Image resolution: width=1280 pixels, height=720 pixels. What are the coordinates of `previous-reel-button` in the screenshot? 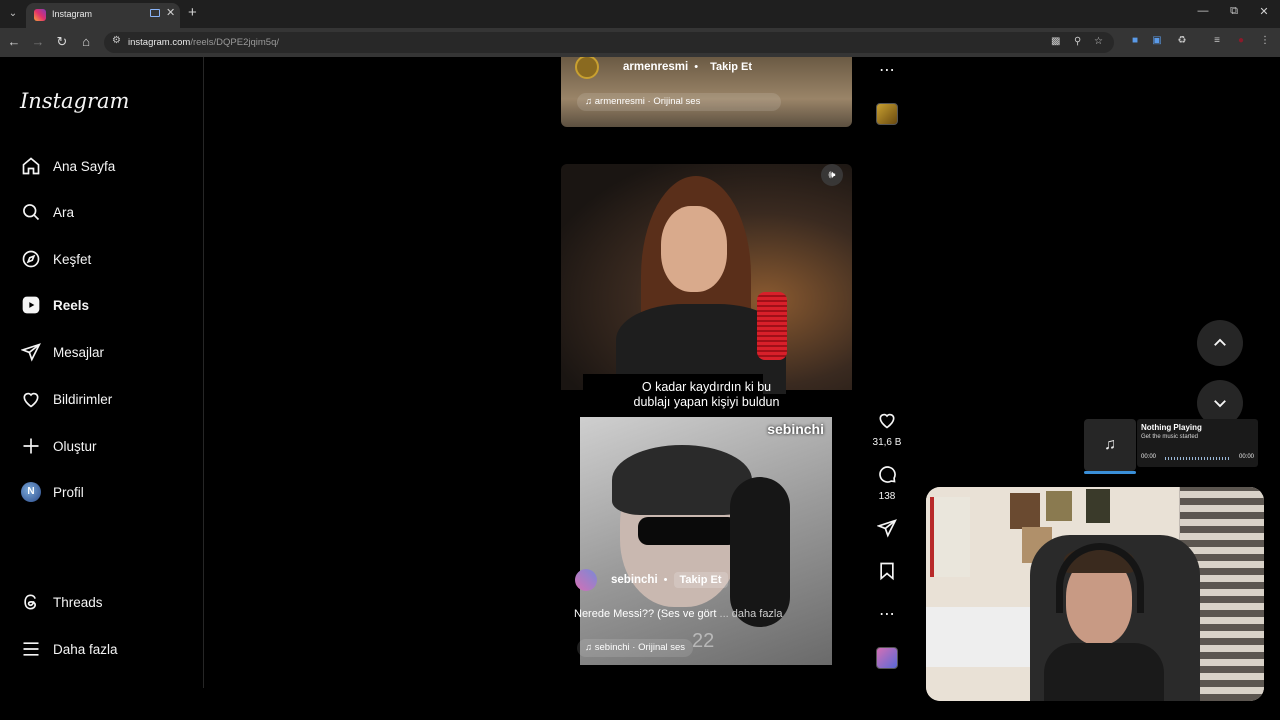 It's located at (1220, 343).